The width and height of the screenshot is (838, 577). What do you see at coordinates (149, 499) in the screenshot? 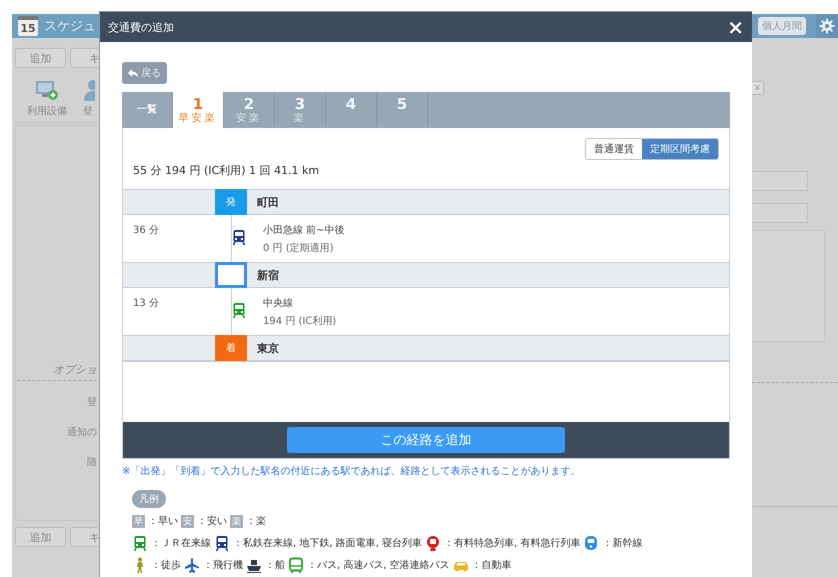
I see `legend-label: 凡例` at bounding box center [149, 499].